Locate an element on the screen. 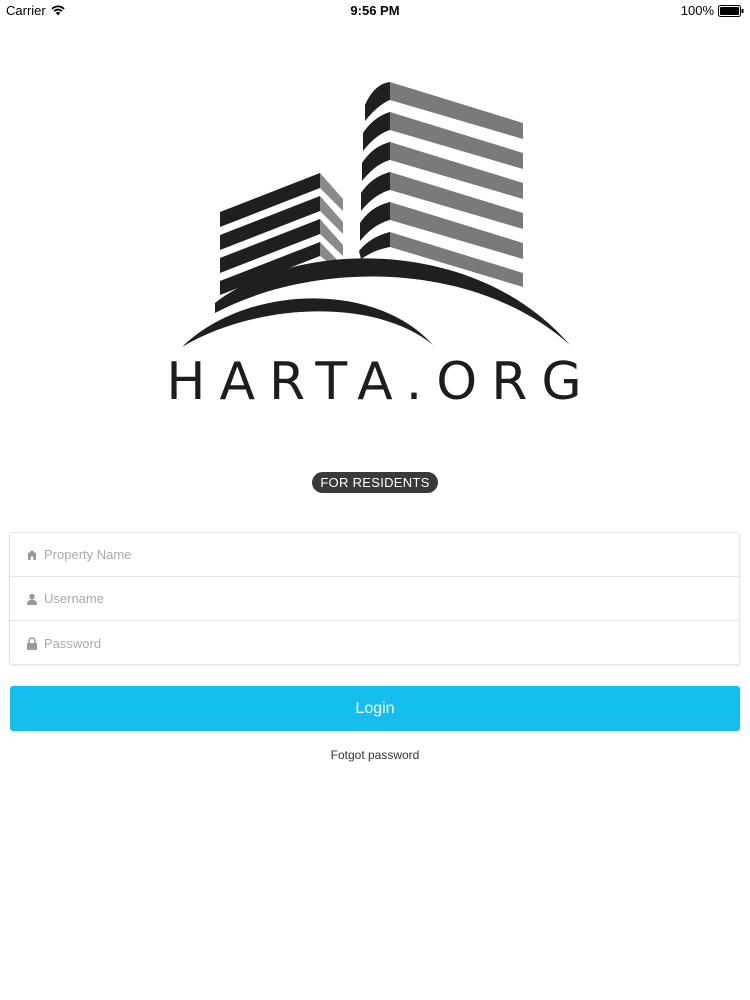 This screenshot has height=1000, width=750. username-input is located at coordinates (369, 598).